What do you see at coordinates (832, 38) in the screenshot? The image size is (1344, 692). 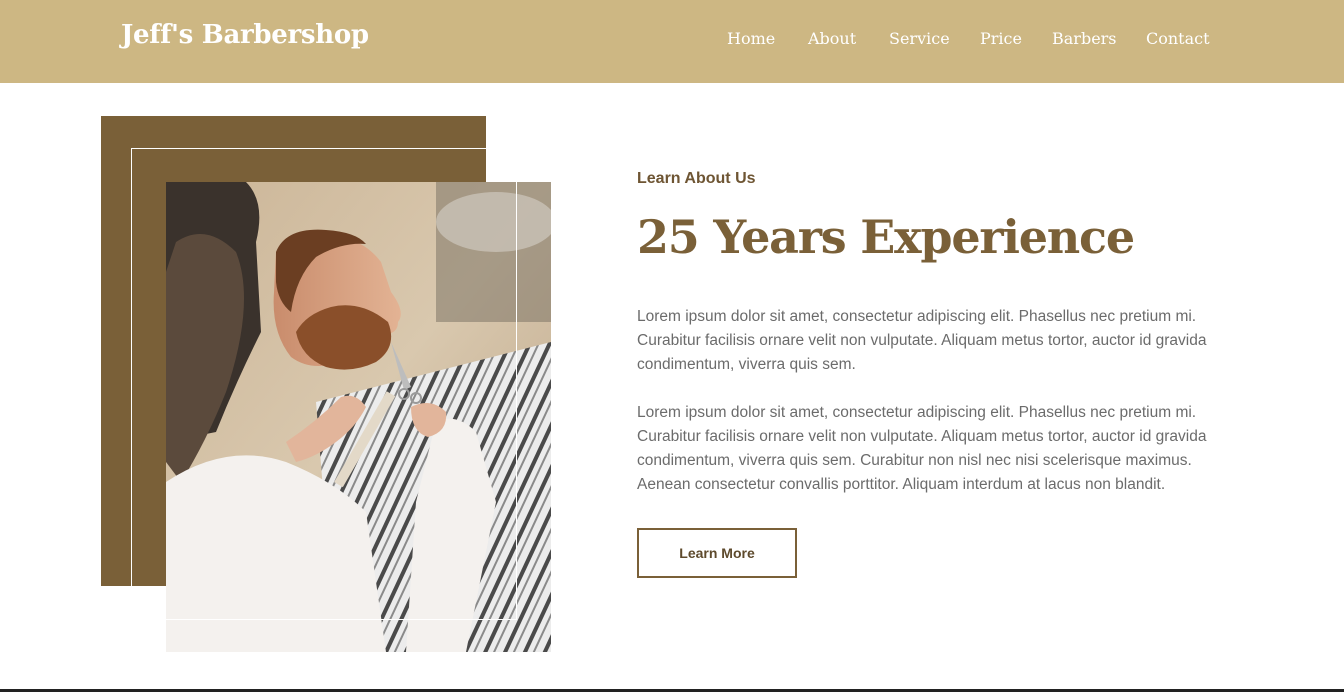 I see `nav-link-about: About` at bounding box center [832, 38].